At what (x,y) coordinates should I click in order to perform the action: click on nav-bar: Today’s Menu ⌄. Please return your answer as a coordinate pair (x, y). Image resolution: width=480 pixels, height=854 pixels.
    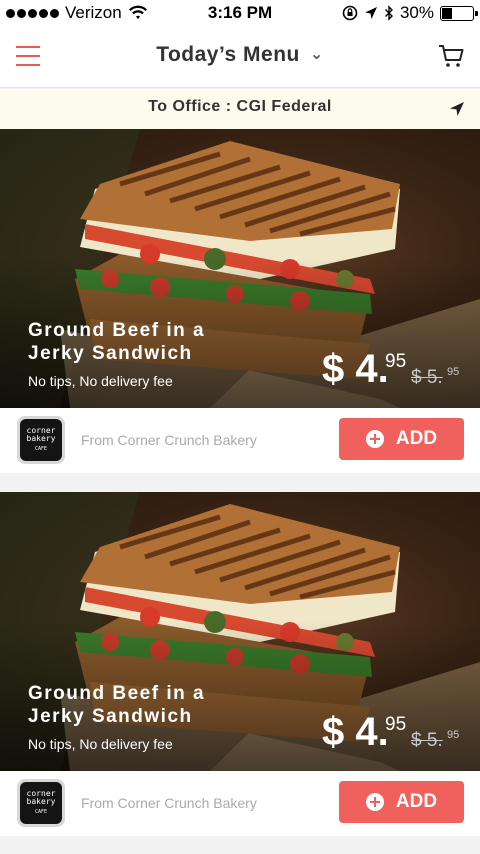
    Looking at the image, I should click on (240, 58).